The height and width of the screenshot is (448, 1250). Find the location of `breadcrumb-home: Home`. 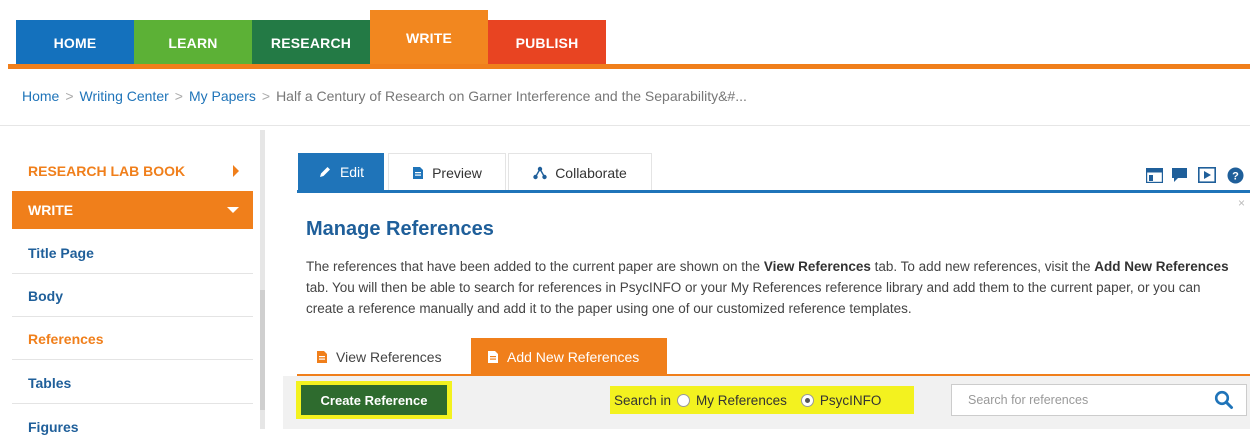

breadcrumb-home: Home is located at coordinates (40, 96).